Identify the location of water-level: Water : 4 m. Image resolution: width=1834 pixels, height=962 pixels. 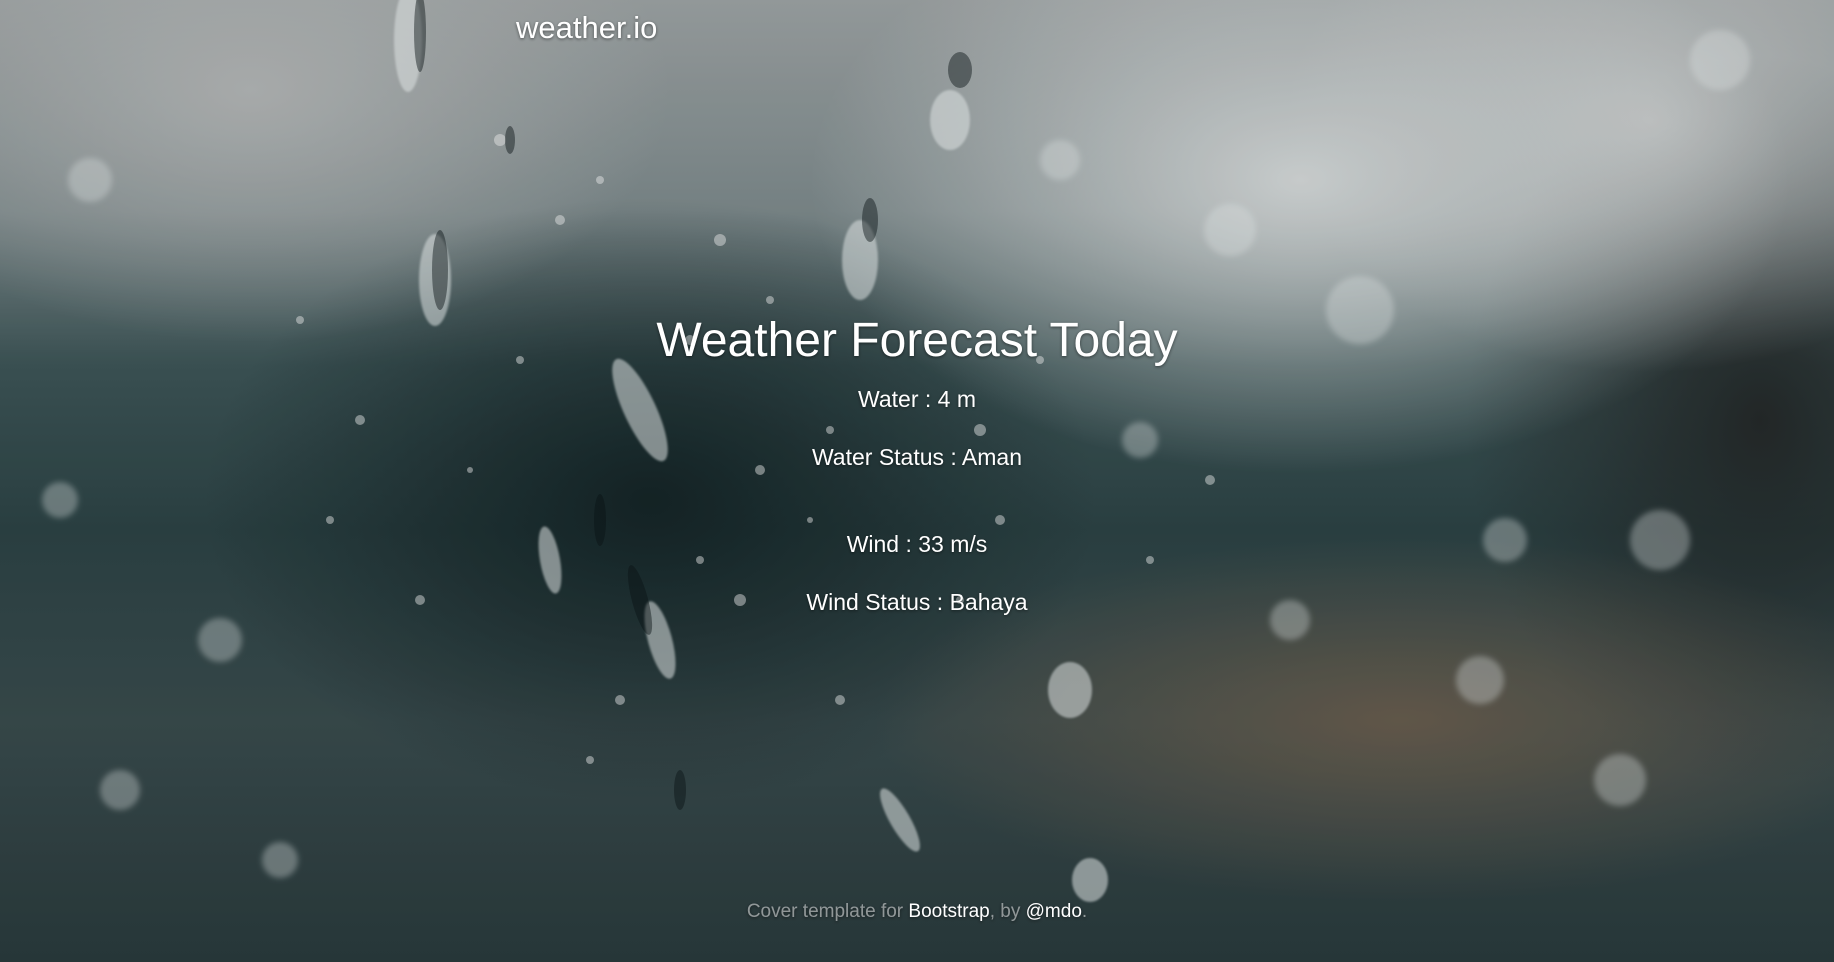
(917, 399).